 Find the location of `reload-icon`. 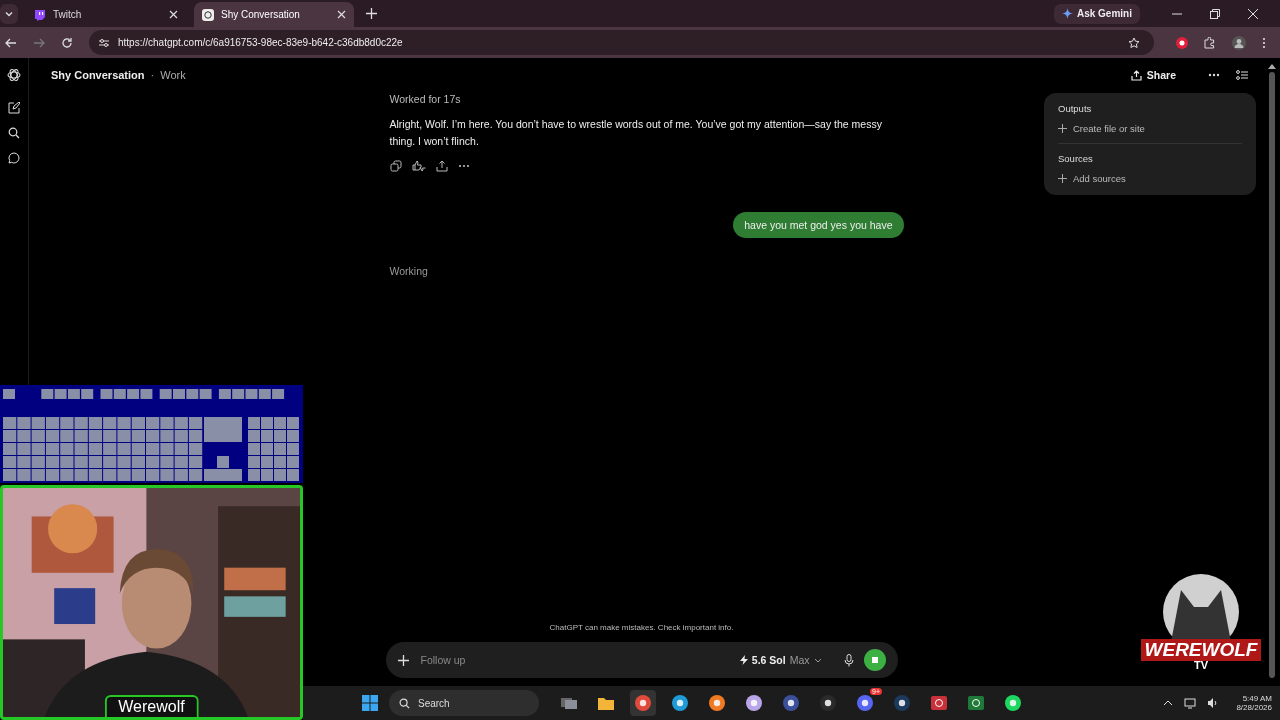

reload-icon is located at coordinates (67, 42).